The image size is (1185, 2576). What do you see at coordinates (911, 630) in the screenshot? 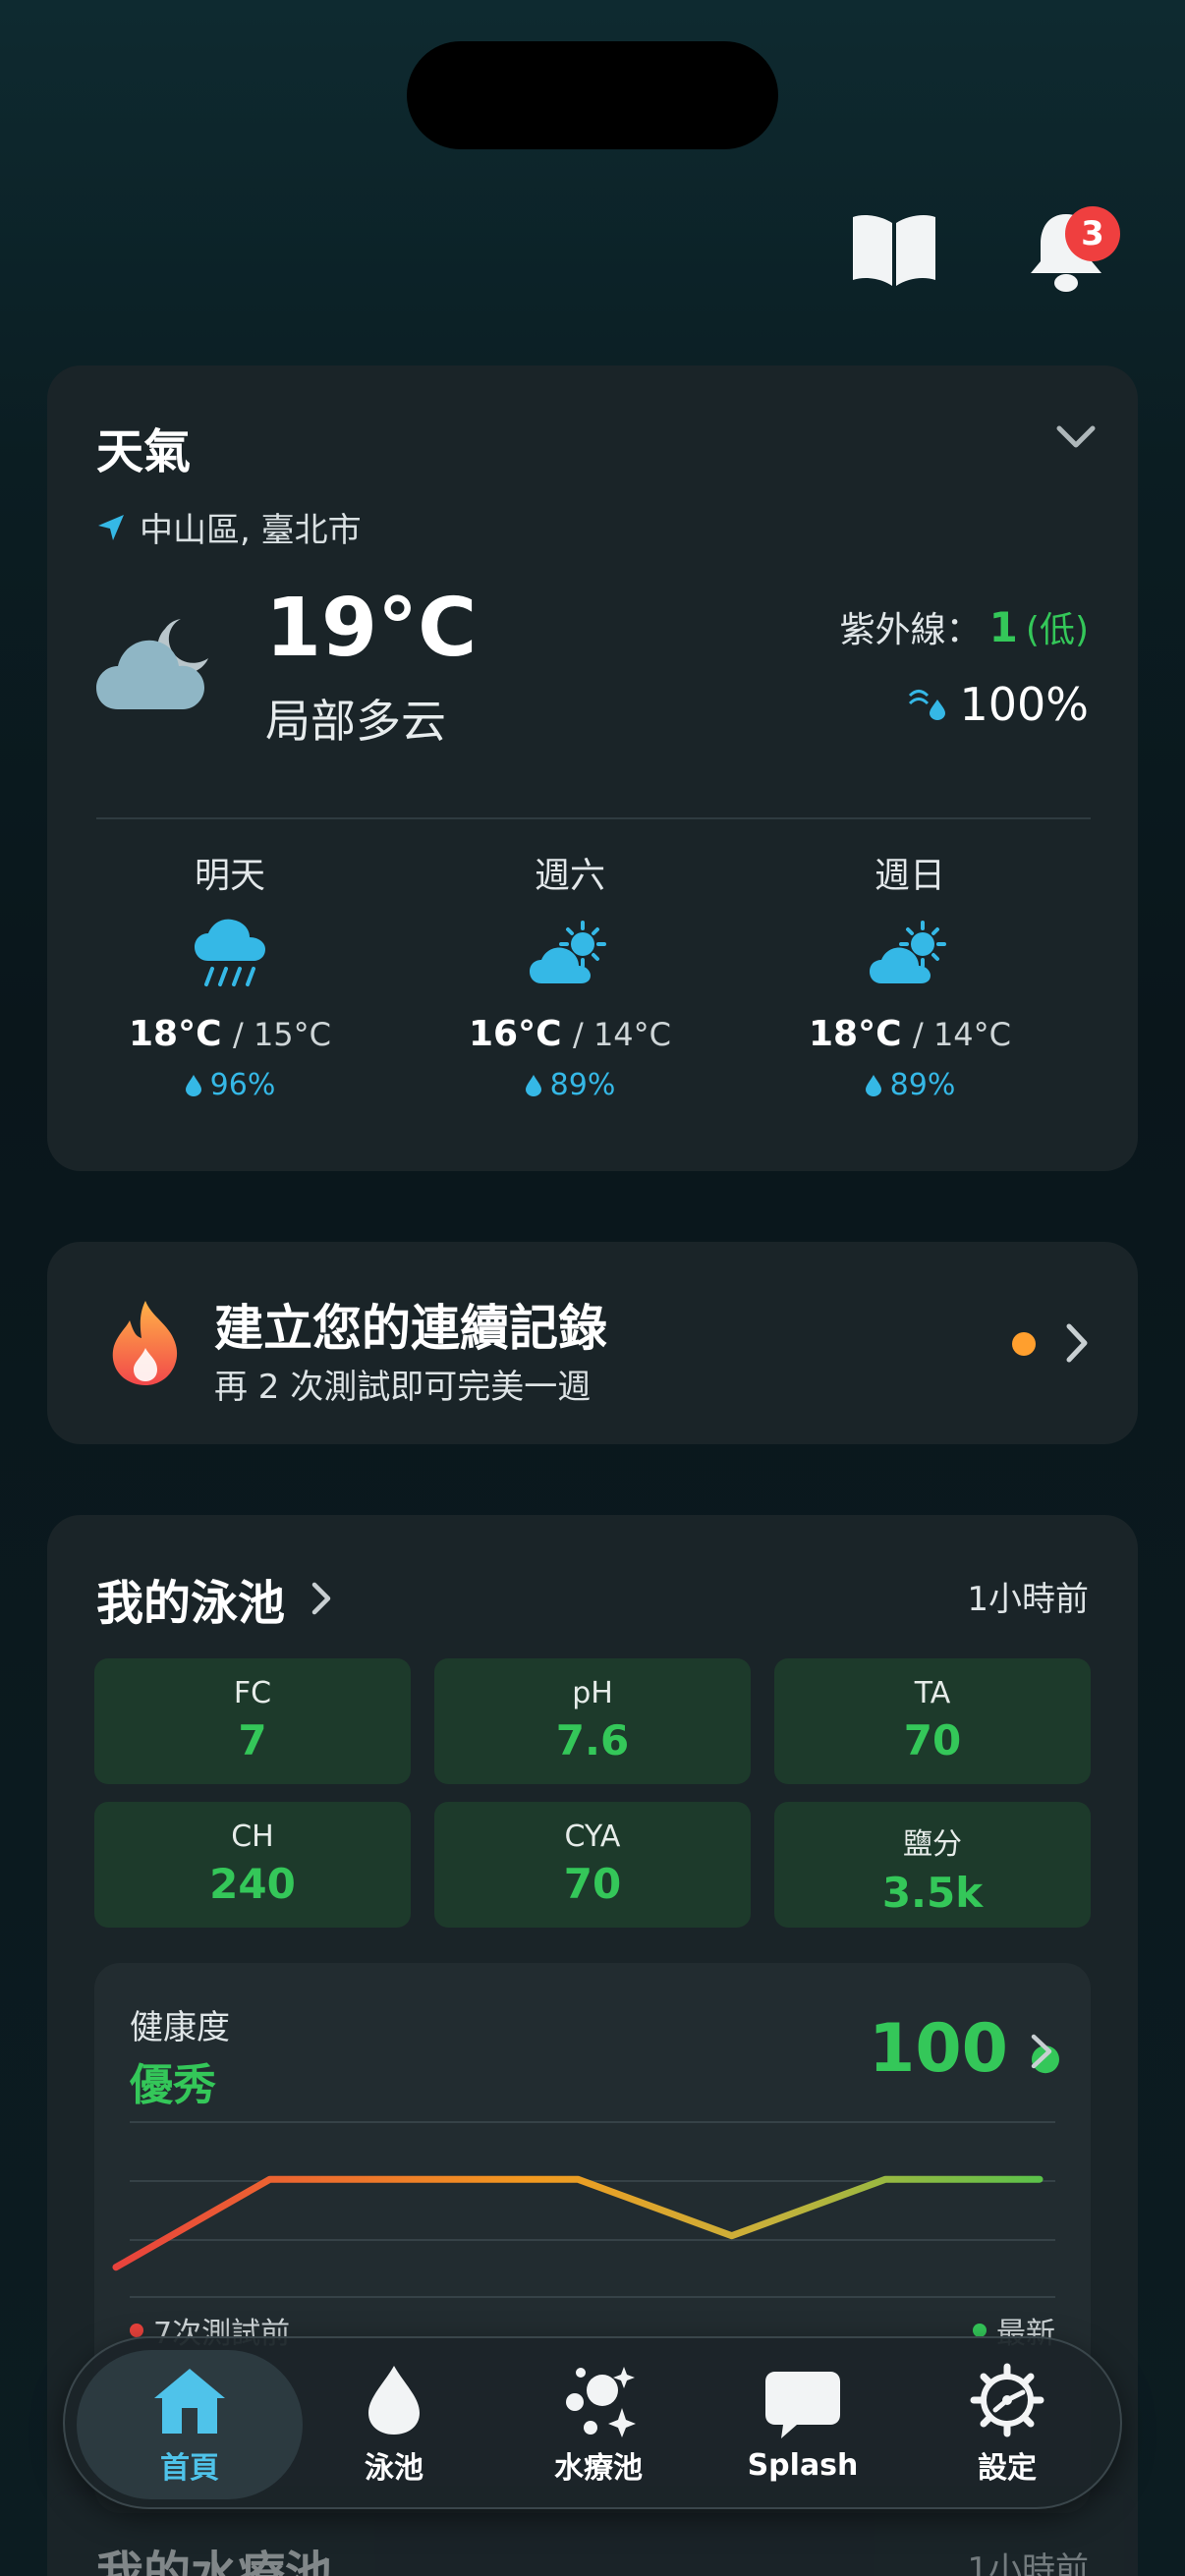
I see `uv-label: 紫外線：` at bounding box center [911, 630].